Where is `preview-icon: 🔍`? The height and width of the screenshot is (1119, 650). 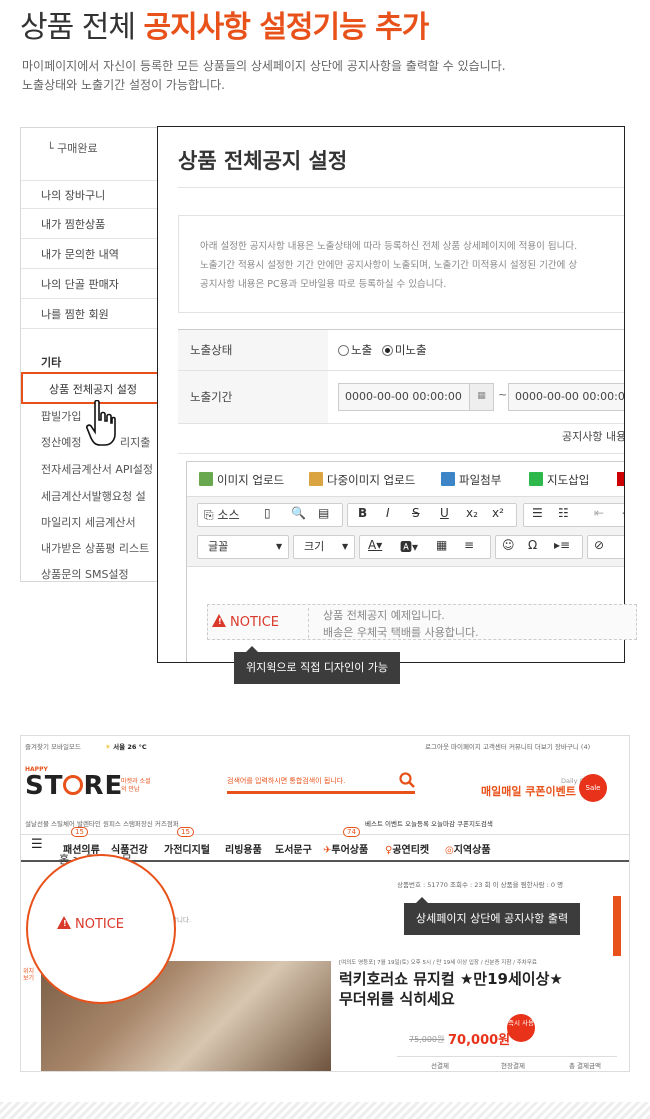
preview-icon: 🔍 is located at coordinates (298, 513).